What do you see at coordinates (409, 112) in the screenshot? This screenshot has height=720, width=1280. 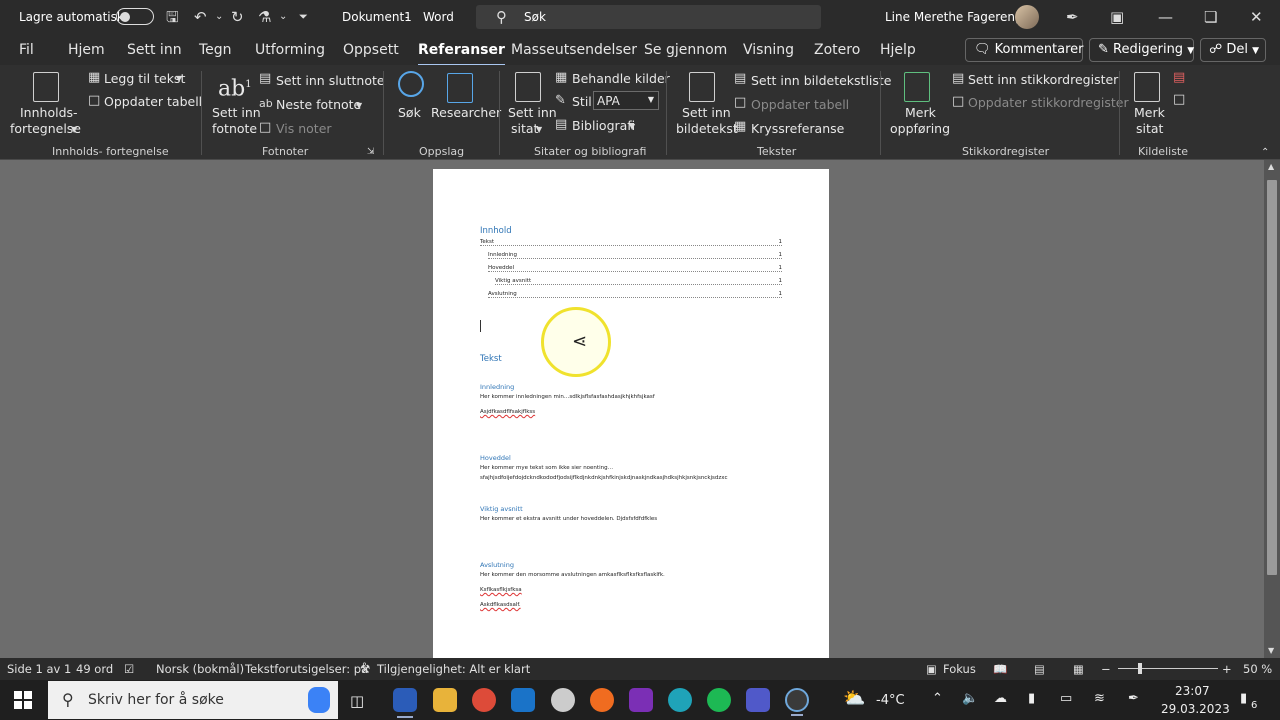 I see `search-button: Søk` at bounding box center [409, 112].